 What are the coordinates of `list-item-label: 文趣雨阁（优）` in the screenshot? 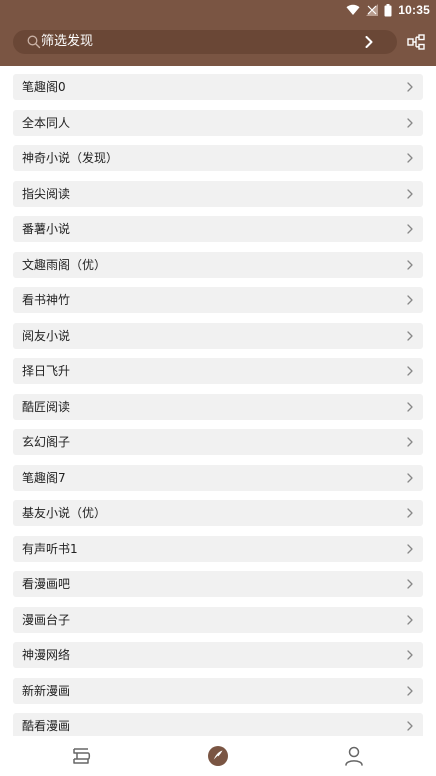 It's located at (64, 264).